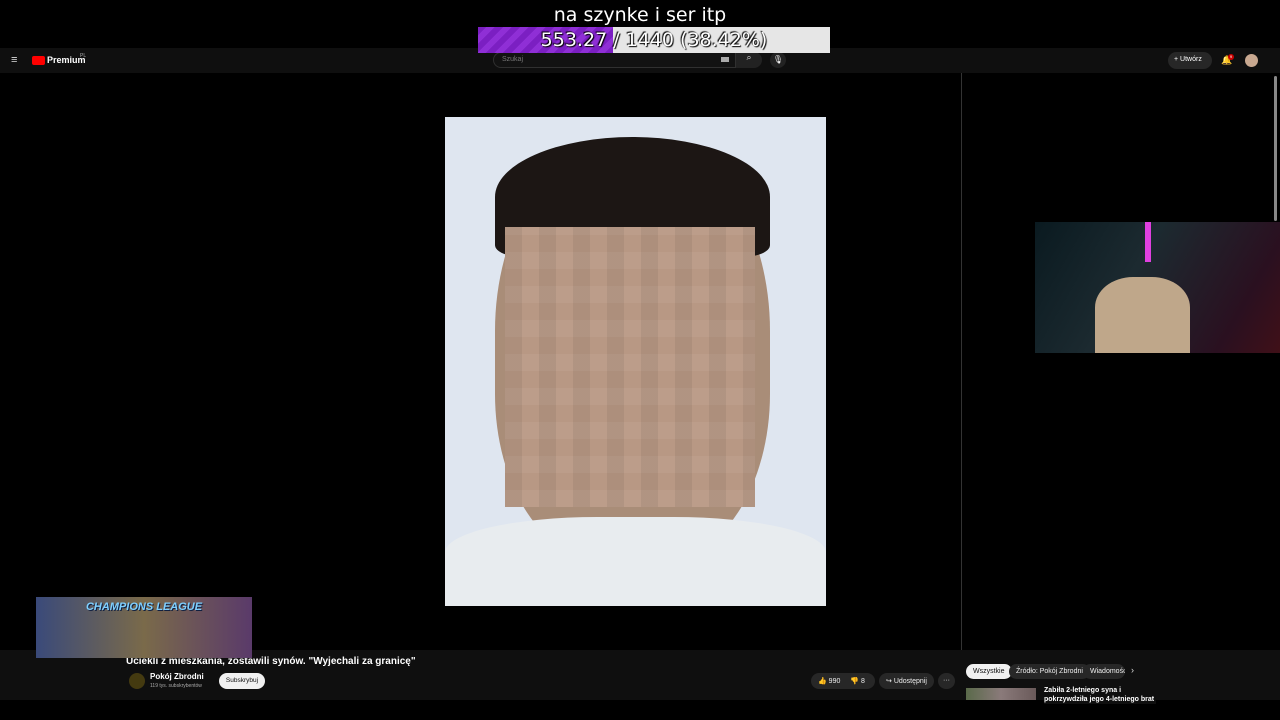 The height and width of the screenshot is (720, 1280). Describe the element at coordinates (614, 60) in the screenshot. I see `search-input: Szukaj` at that location.